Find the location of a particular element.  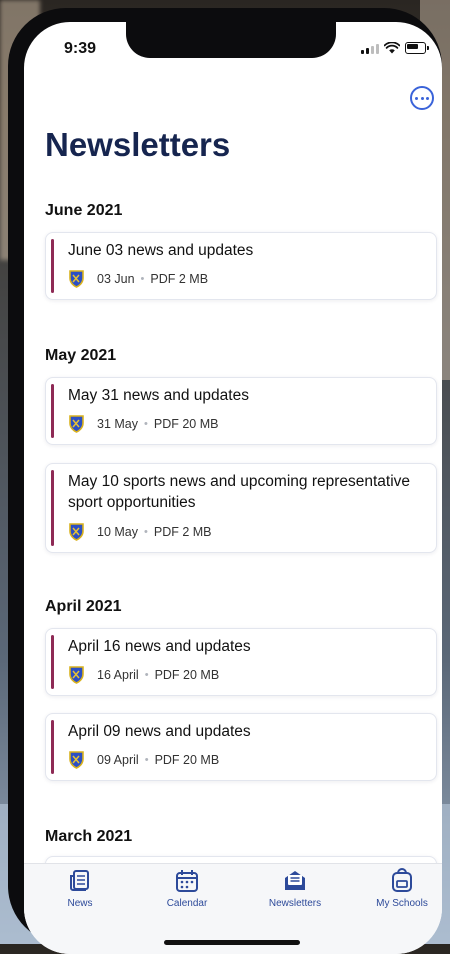

notch is located at coordinates (231, 40).